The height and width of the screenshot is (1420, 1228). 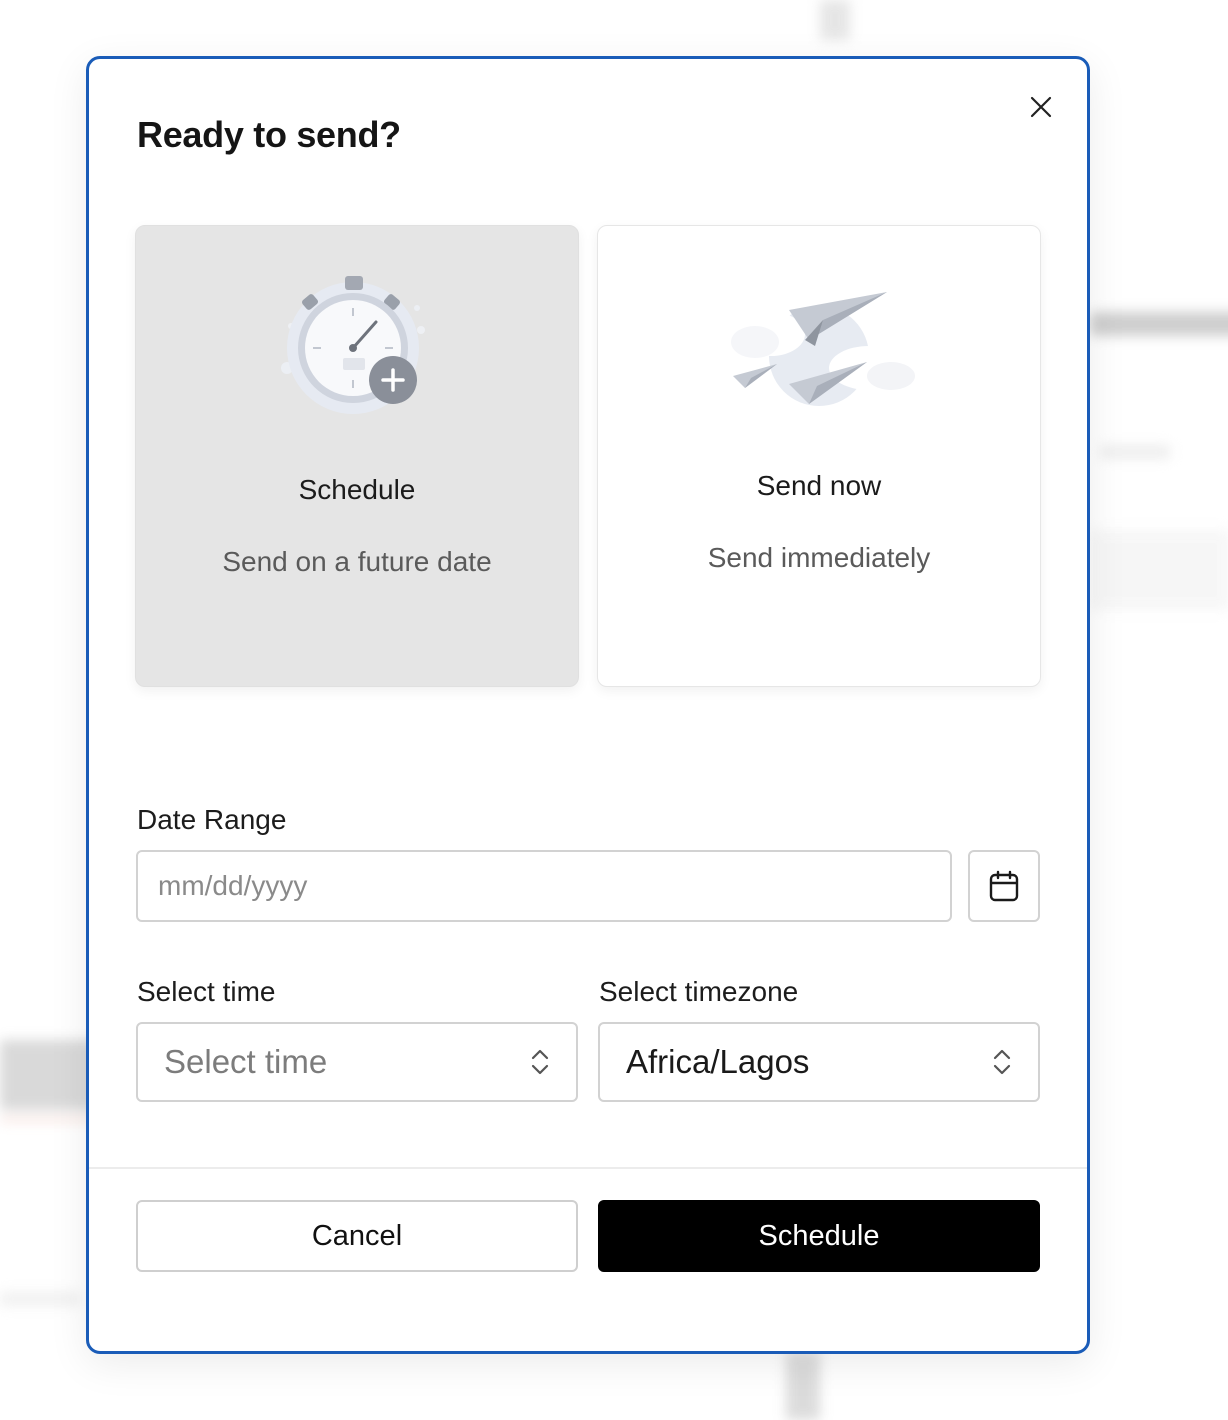 I want to click on option-send-now-title: Send now, so click(x=819, y=485).